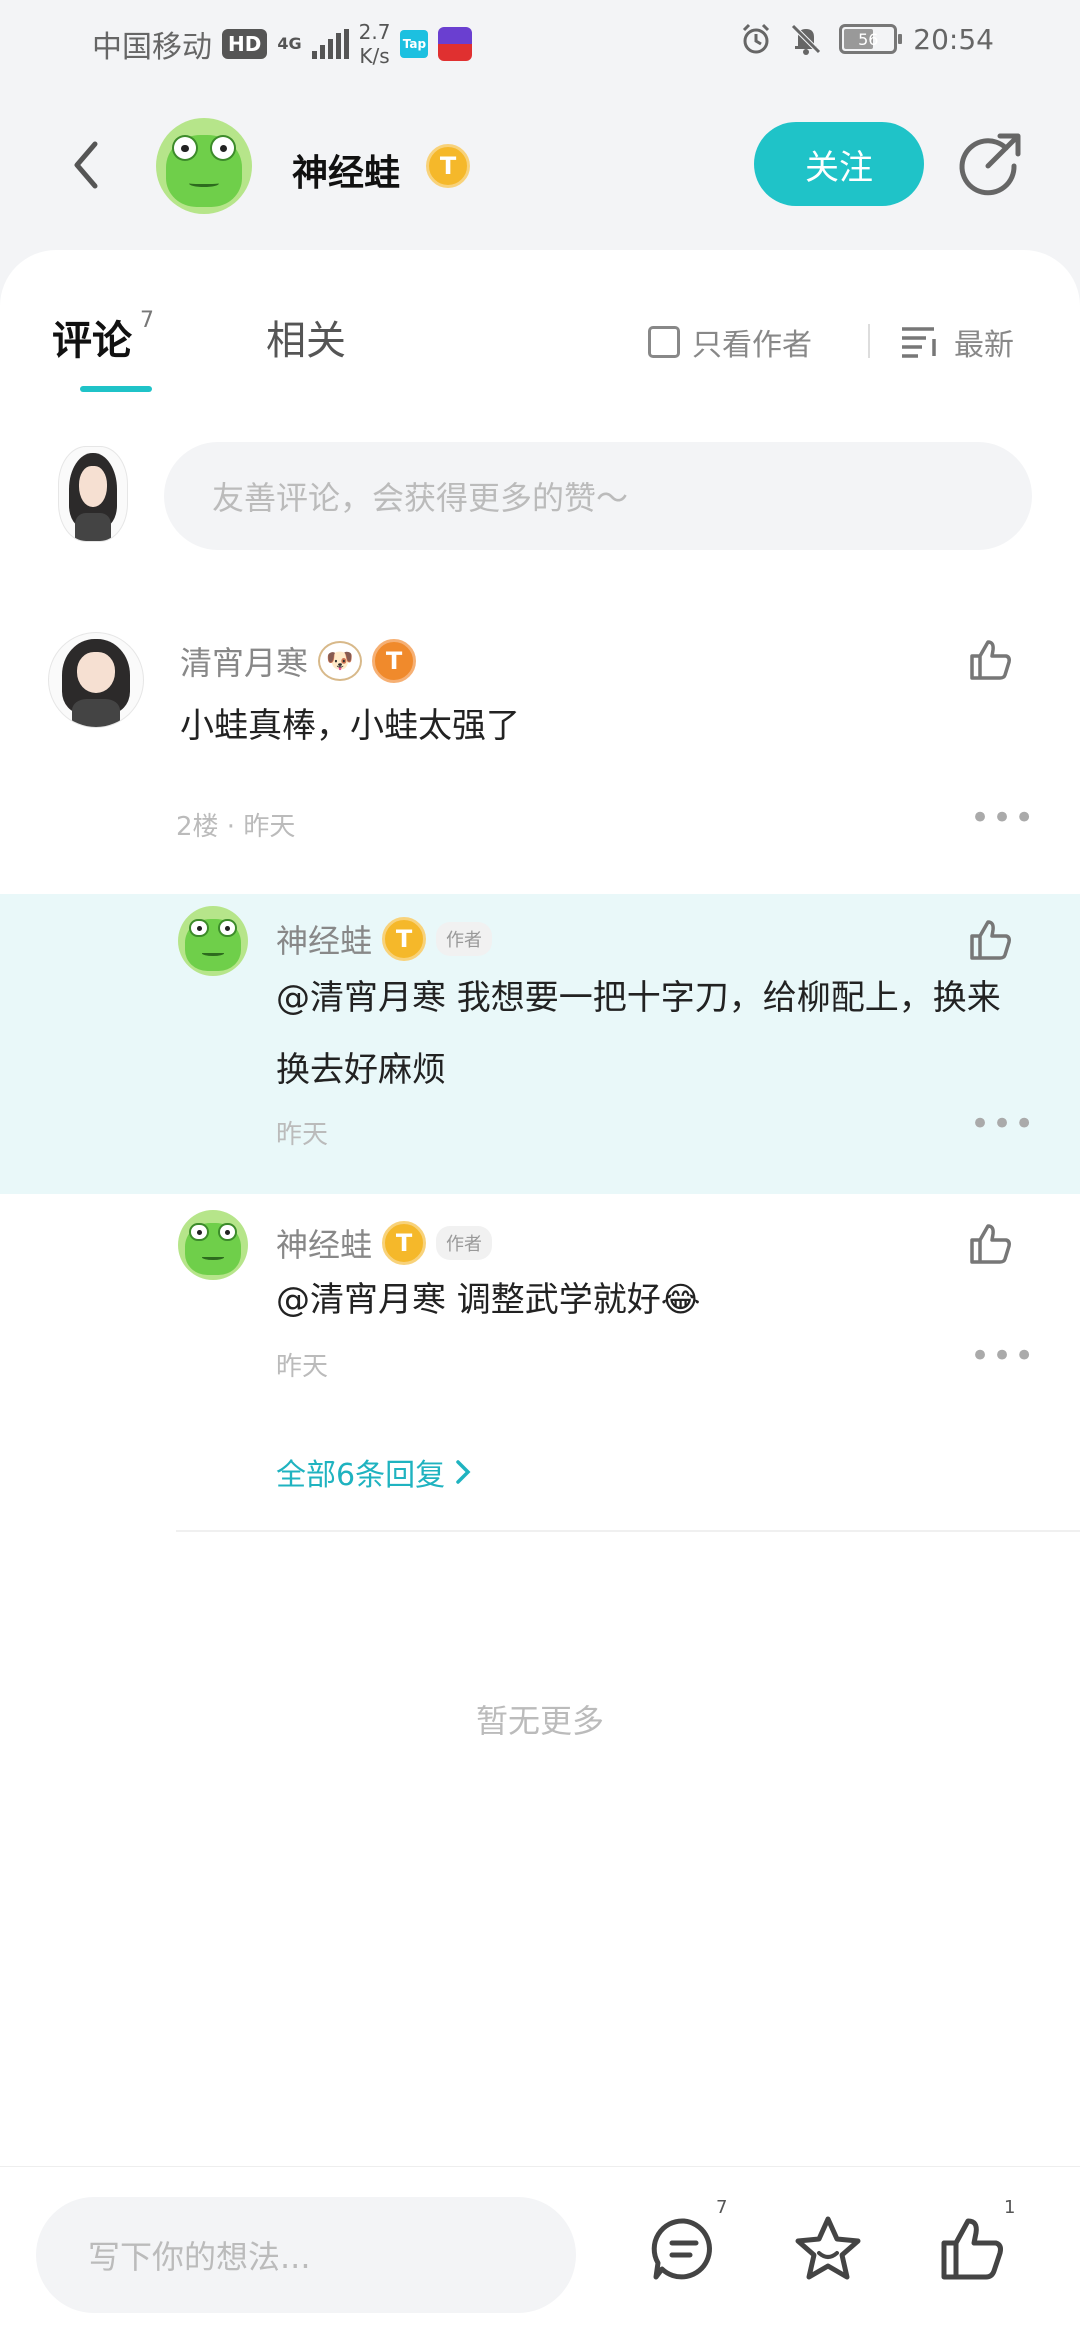  I want to click on only-author-checkbox, so click(664, 342).